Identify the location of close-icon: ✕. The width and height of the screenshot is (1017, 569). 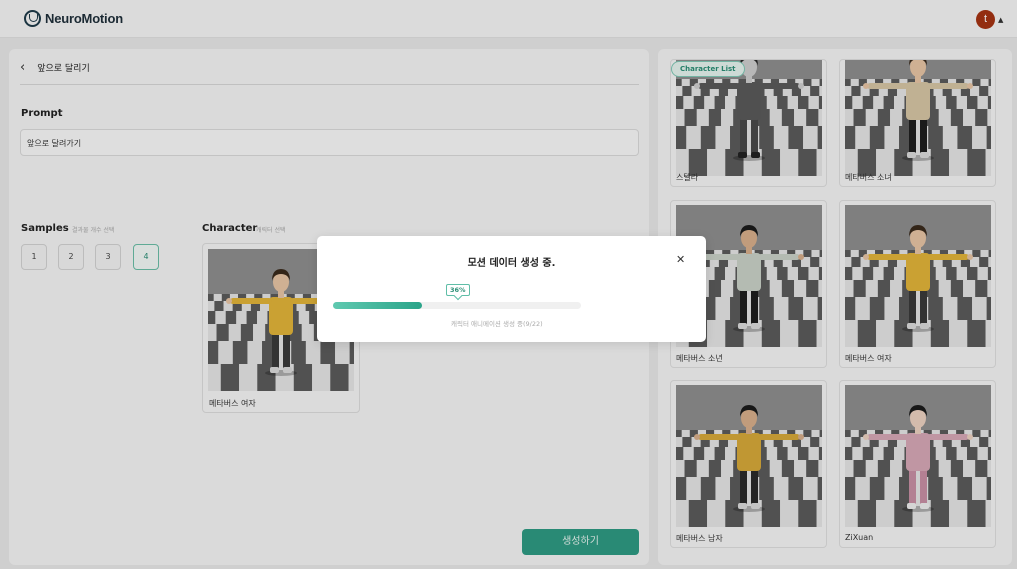
(680, 259).